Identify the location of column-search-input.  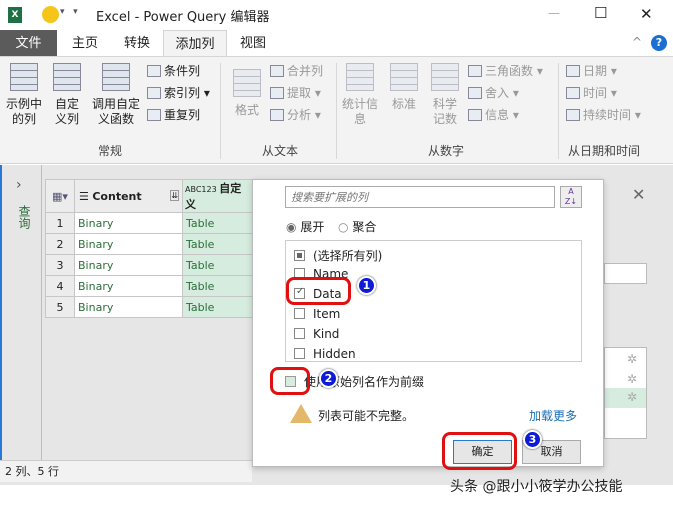
(420, 197).